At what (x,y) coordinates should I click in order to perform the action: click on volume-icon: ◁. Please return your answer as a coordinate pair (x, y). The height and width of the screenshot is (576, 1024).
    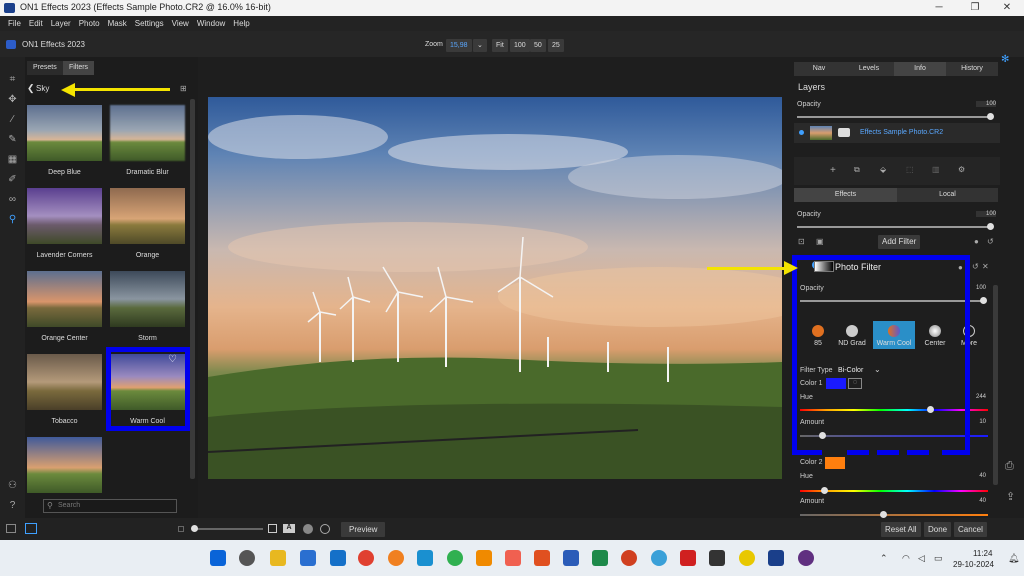
    Looking at the image, I should click on (921, 558).